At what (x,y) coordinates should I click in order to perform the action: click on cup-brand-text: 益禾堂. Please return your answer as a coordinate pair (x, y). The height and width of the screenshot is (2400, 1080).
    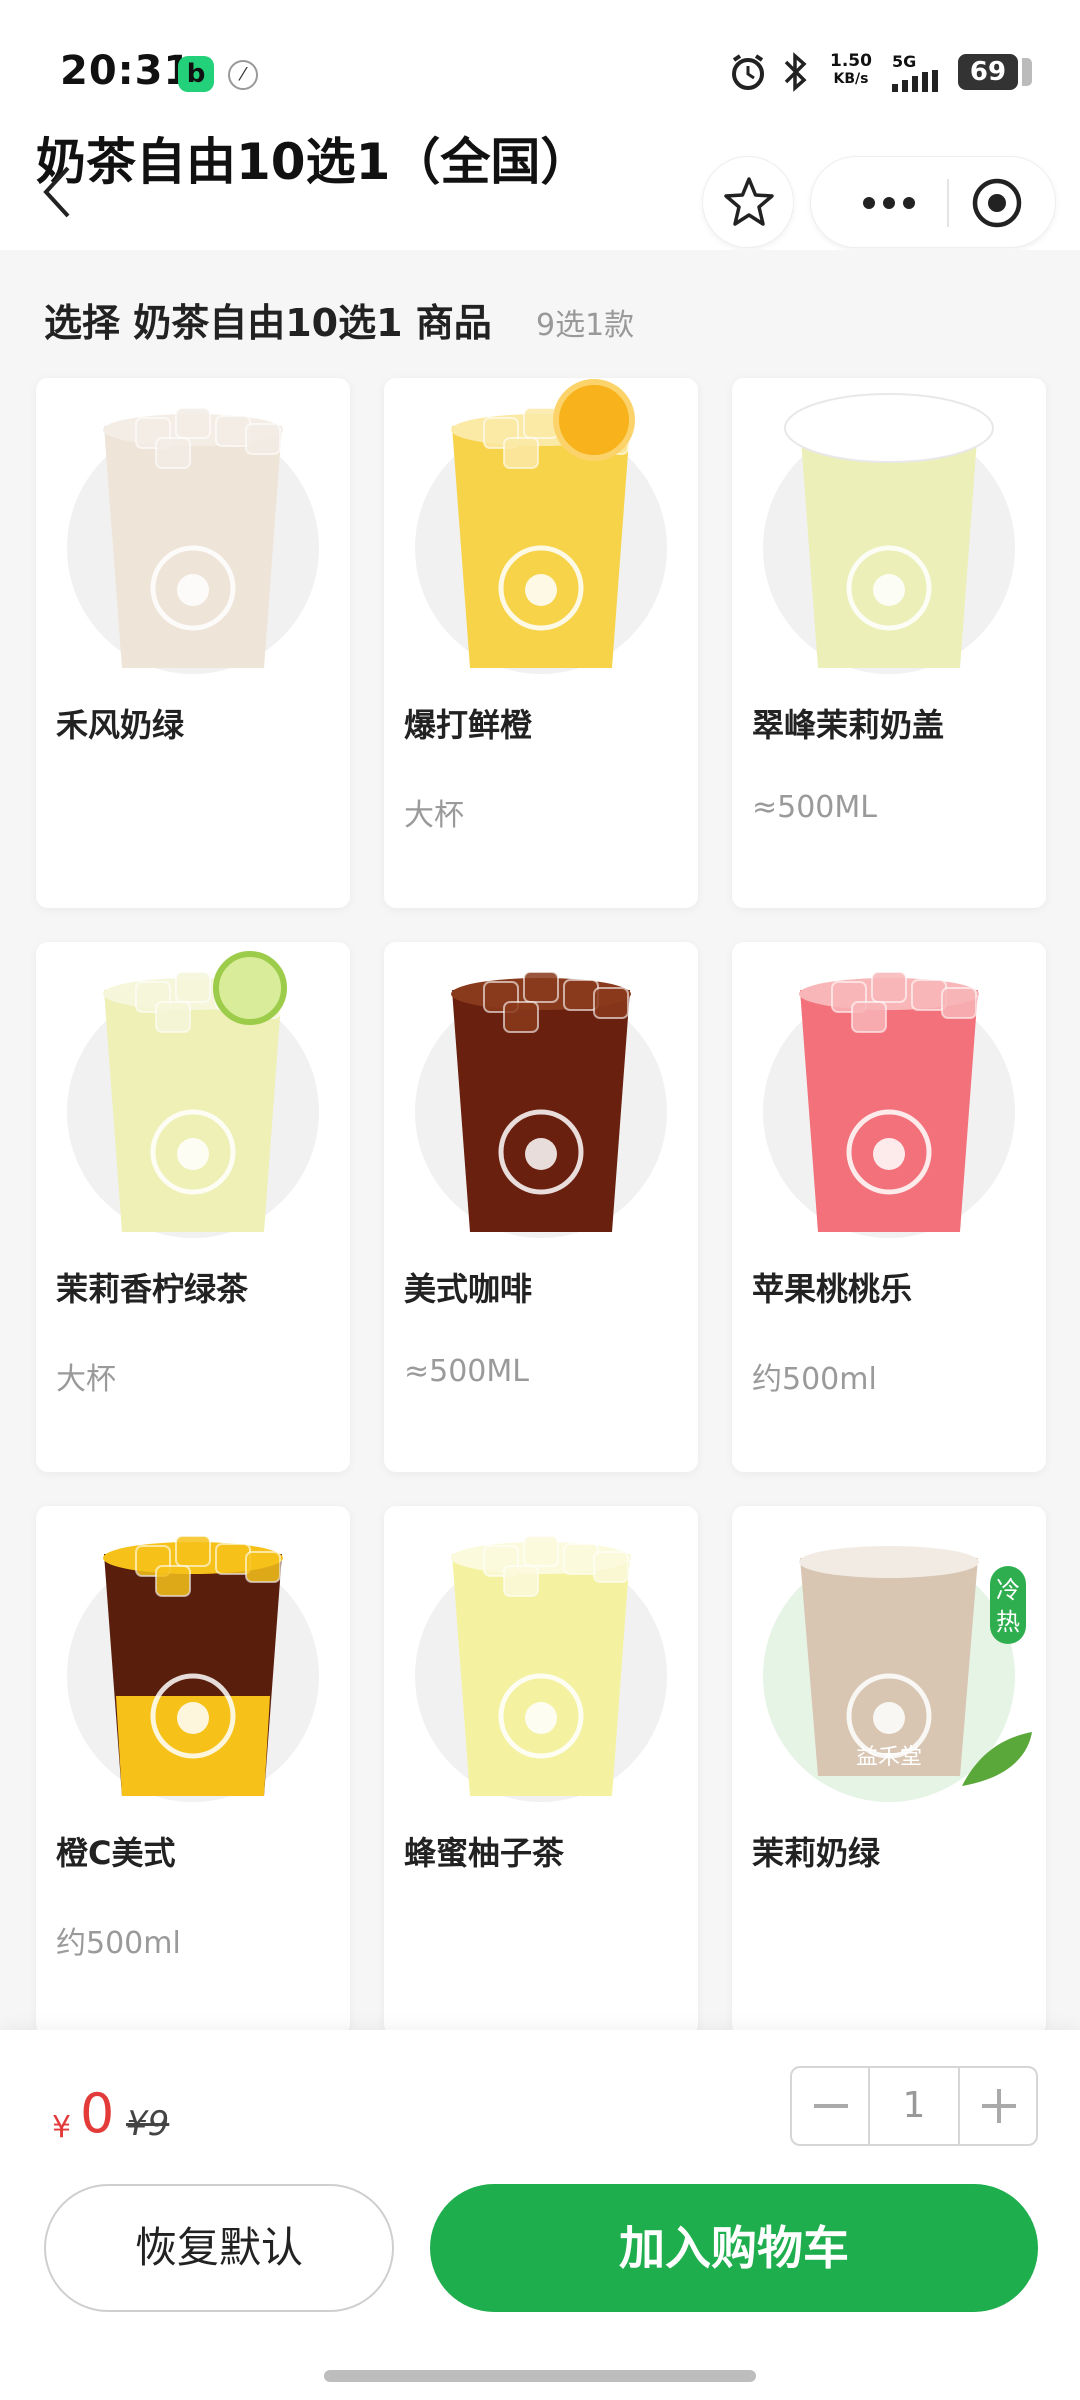
    Looking at the image, I should click on (889, 1757).